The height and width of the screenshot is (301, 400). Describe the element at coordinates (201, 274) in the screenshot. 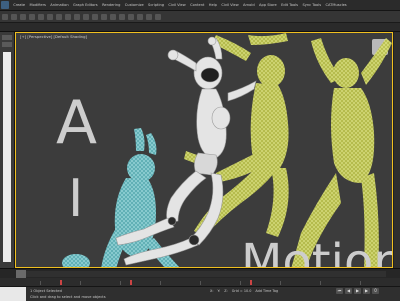

I see `time-slider-track` at that location.